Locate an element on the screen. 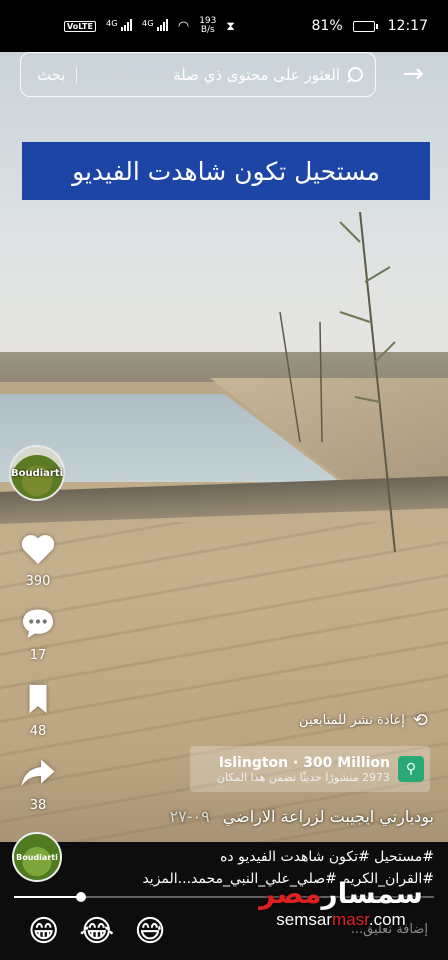  bookmark-icon is located at coordinates (38, 699).